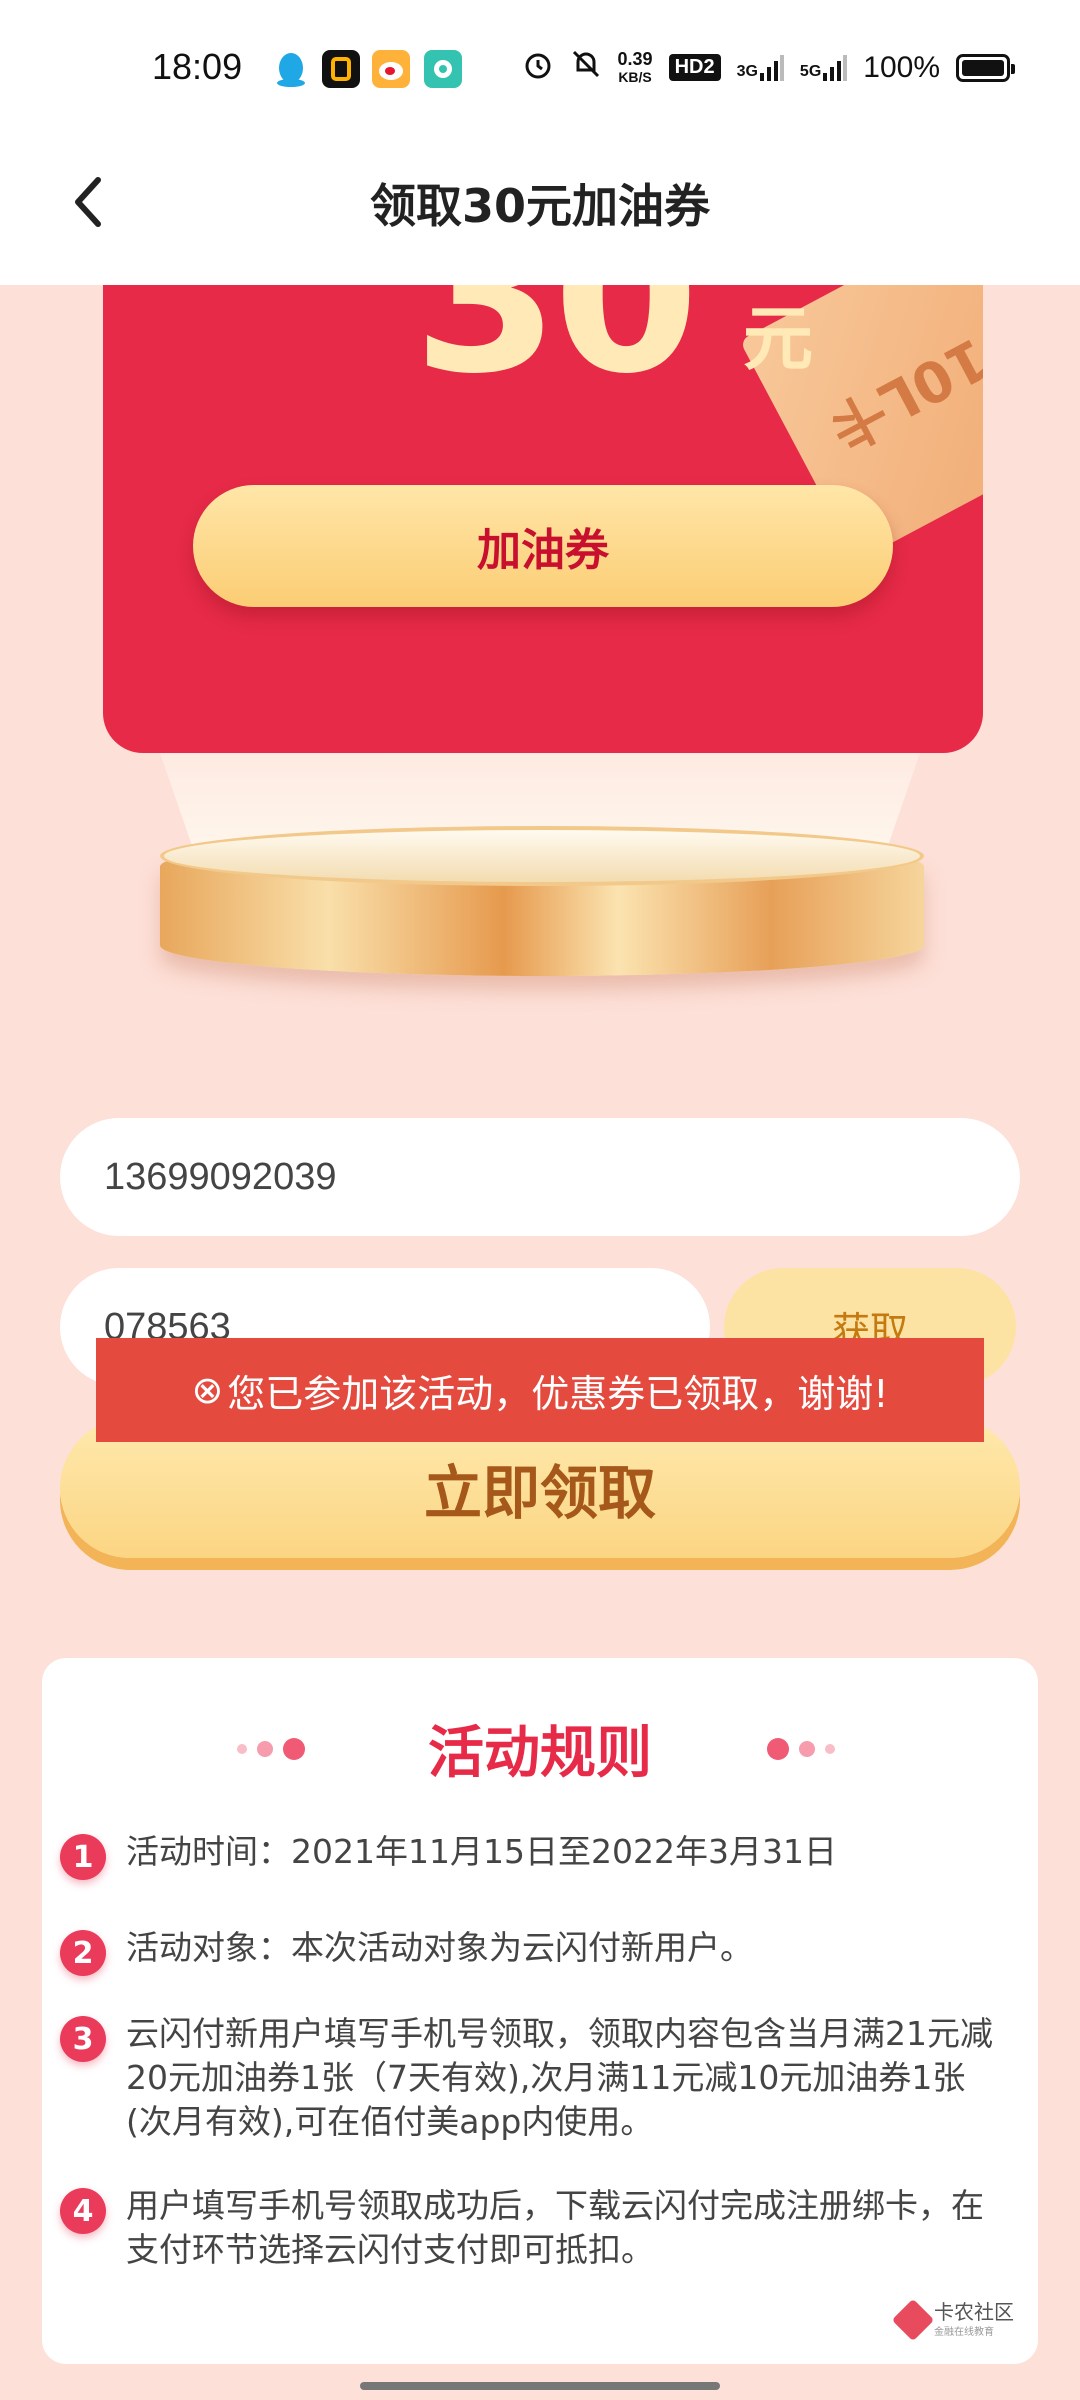 This screenshot has width=1080, height=2400. What do you see at coordinates (540, 2386) in the screenshot?
I see `home-indicator` at bounding box center [540, 2386].